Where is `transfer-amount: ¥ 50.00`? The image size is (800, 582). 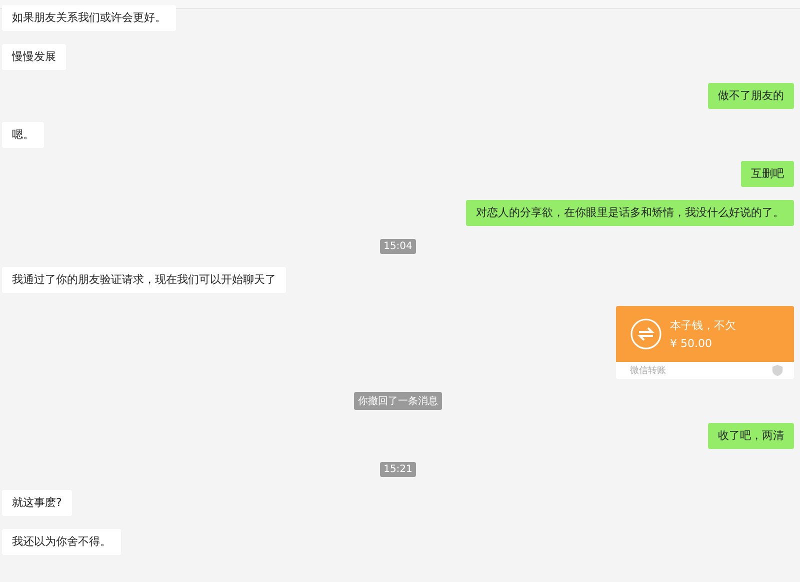
transfer-amount: ¥ 50.00 is located at coordinates (691, 343).